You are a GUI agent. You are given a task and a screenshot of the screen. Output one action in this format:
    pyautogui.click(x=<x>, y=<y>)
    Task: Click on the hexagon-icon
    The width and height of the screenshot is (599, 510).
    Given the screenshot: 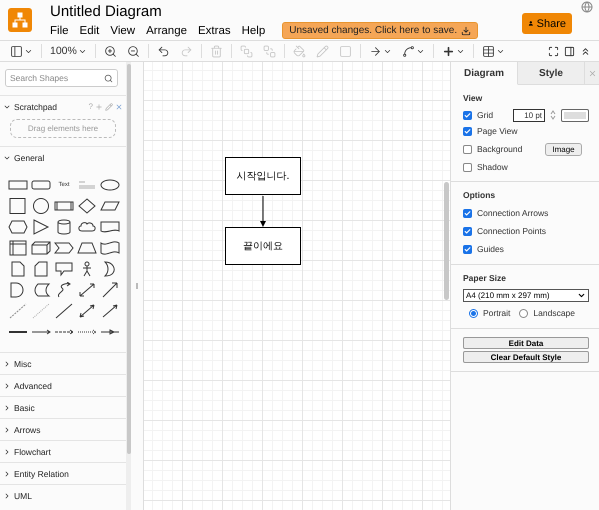 What is the action you would take?
    pyautogui.click(x=18, y=226)
    